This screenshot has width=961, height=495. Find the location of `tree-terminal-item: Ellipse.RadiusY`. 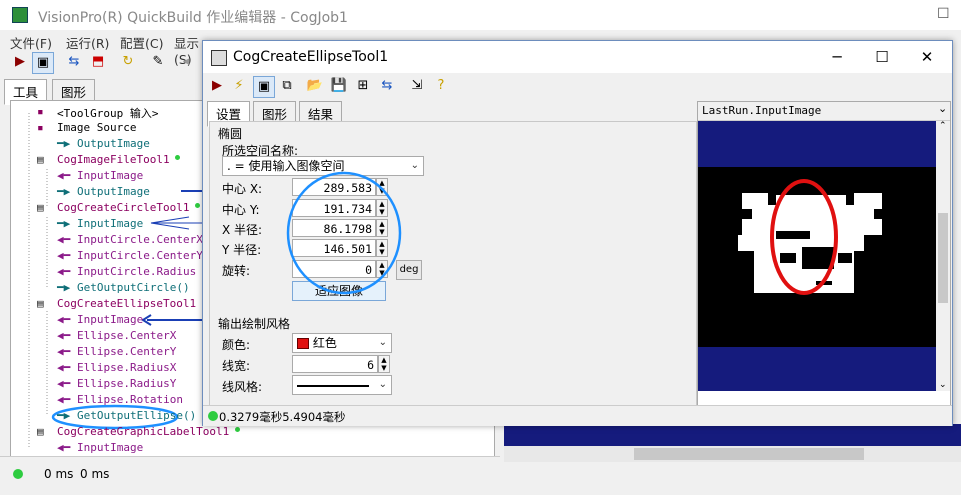

tree-terminal-item: Ellipse.RadiusY is located at coordinates (126, 383).